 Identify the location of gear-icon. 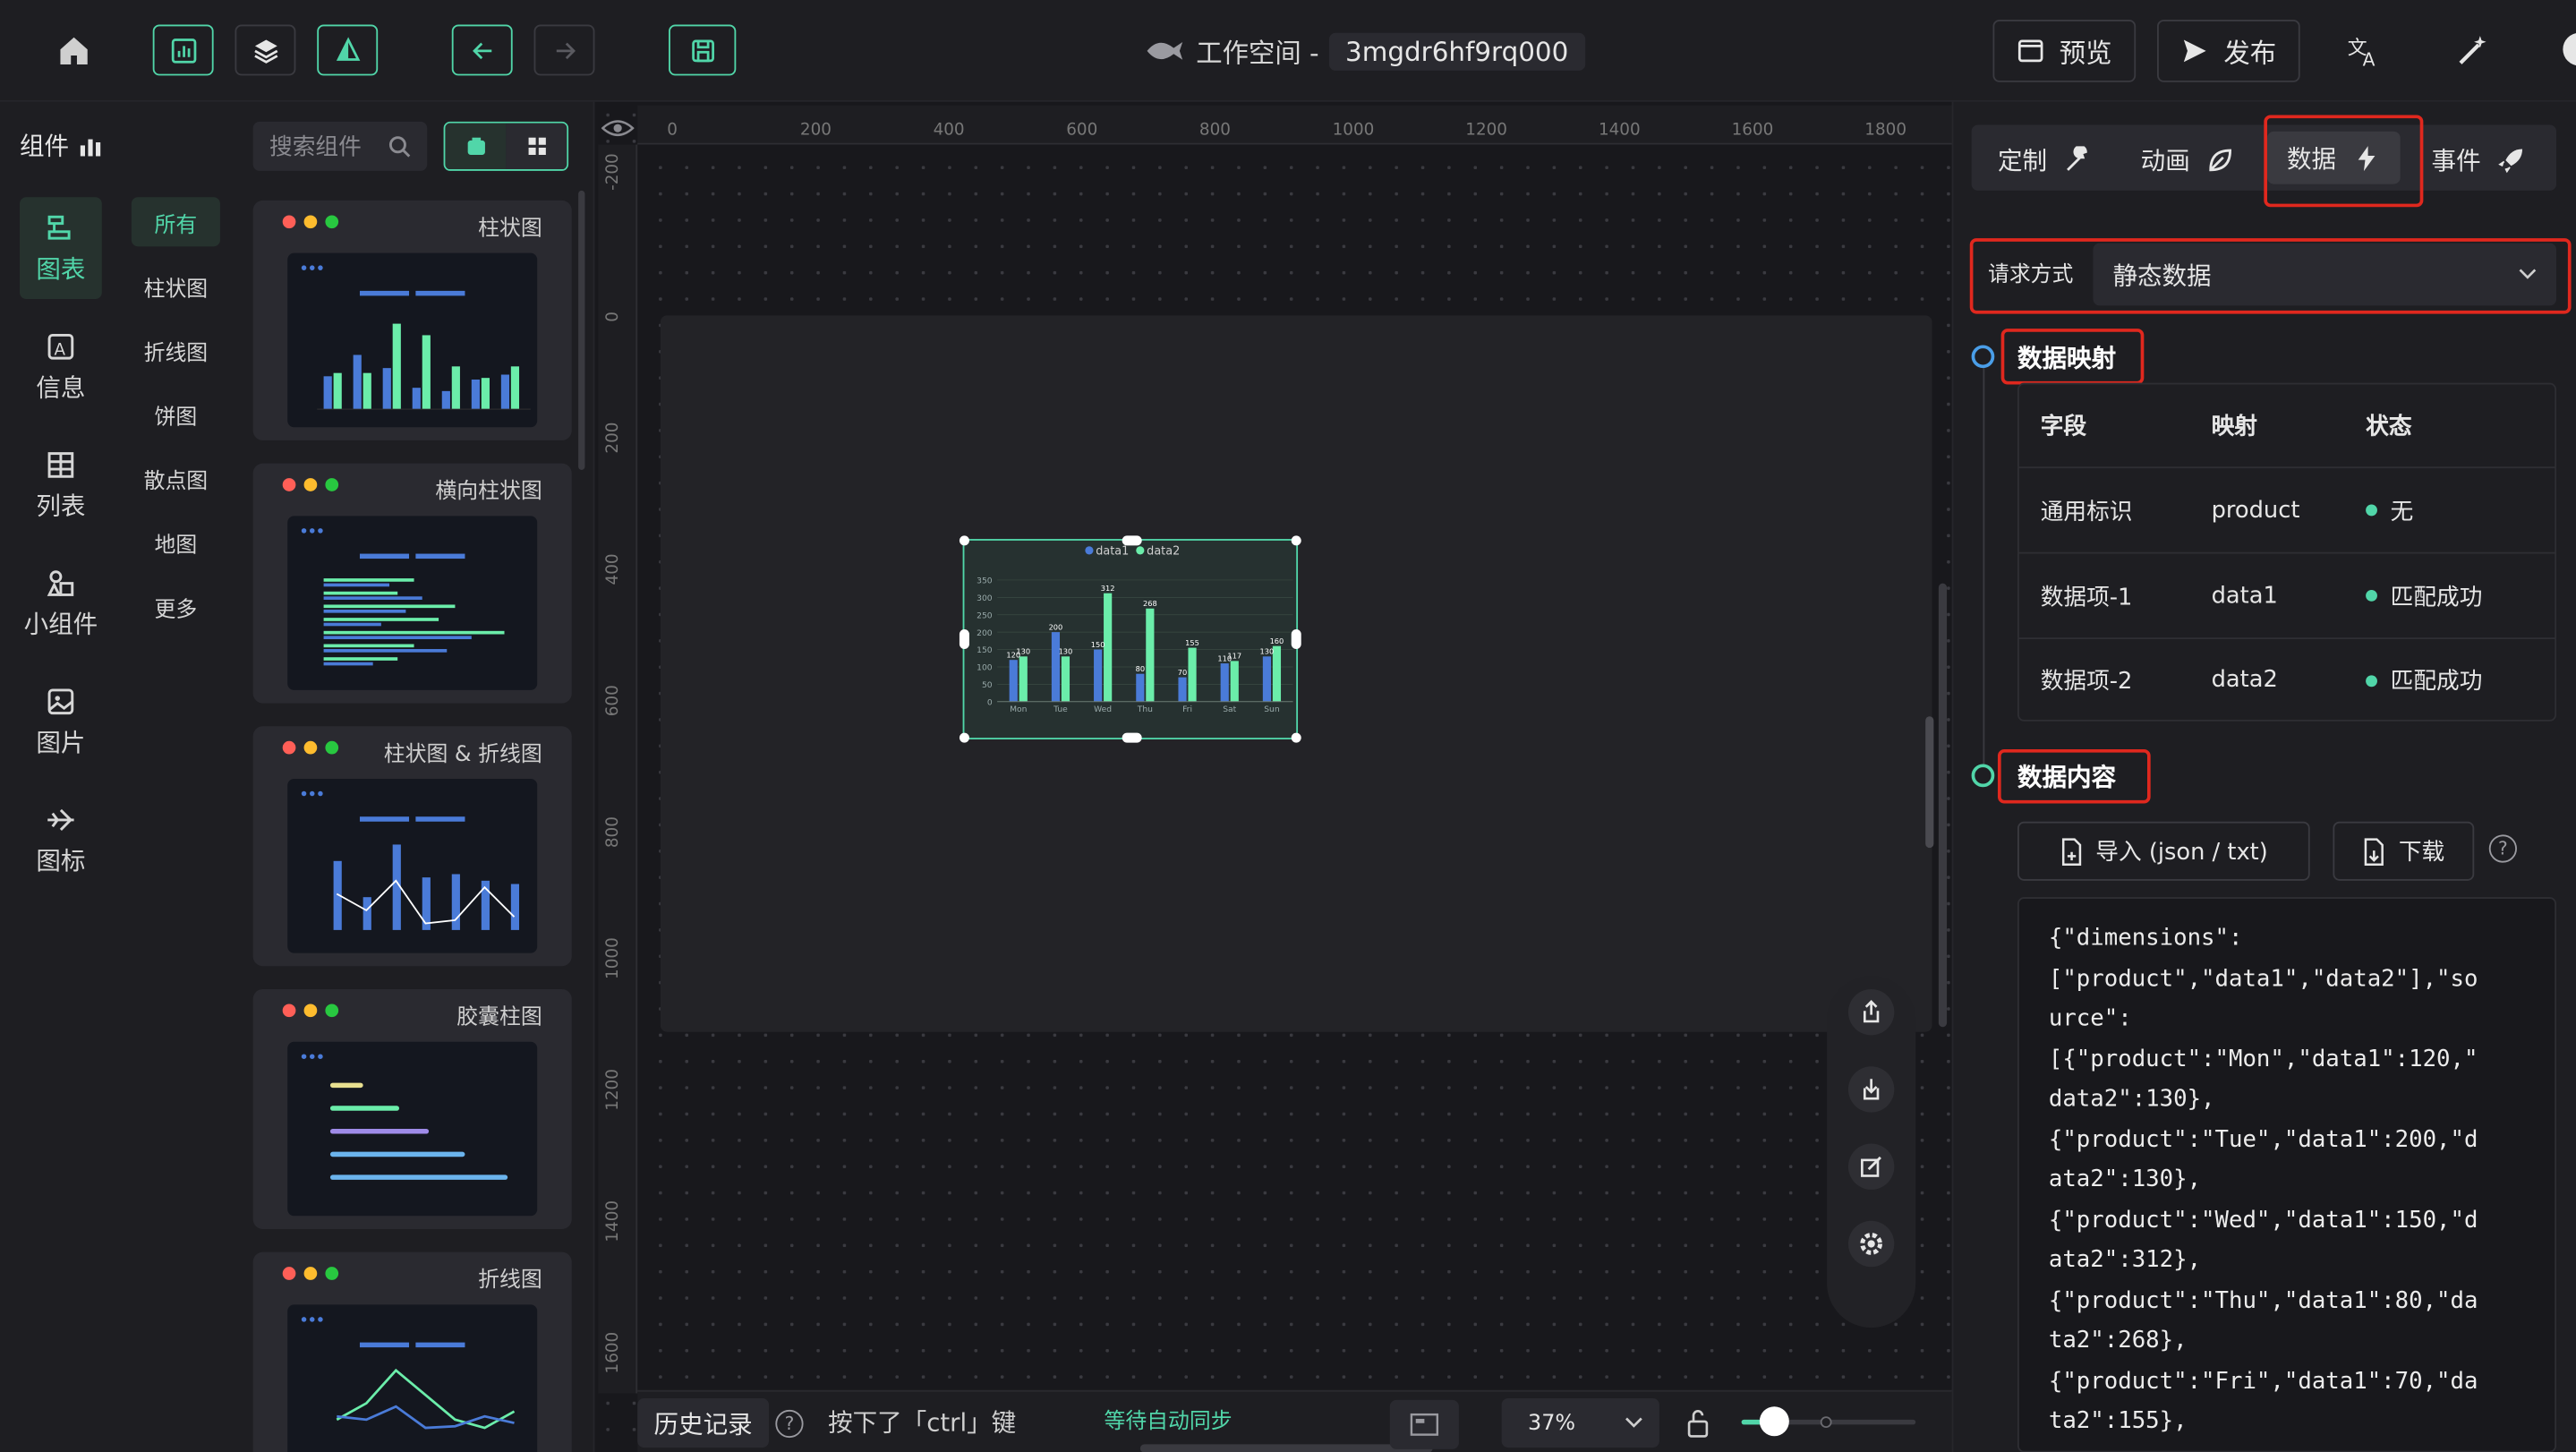
(1871, 1244).